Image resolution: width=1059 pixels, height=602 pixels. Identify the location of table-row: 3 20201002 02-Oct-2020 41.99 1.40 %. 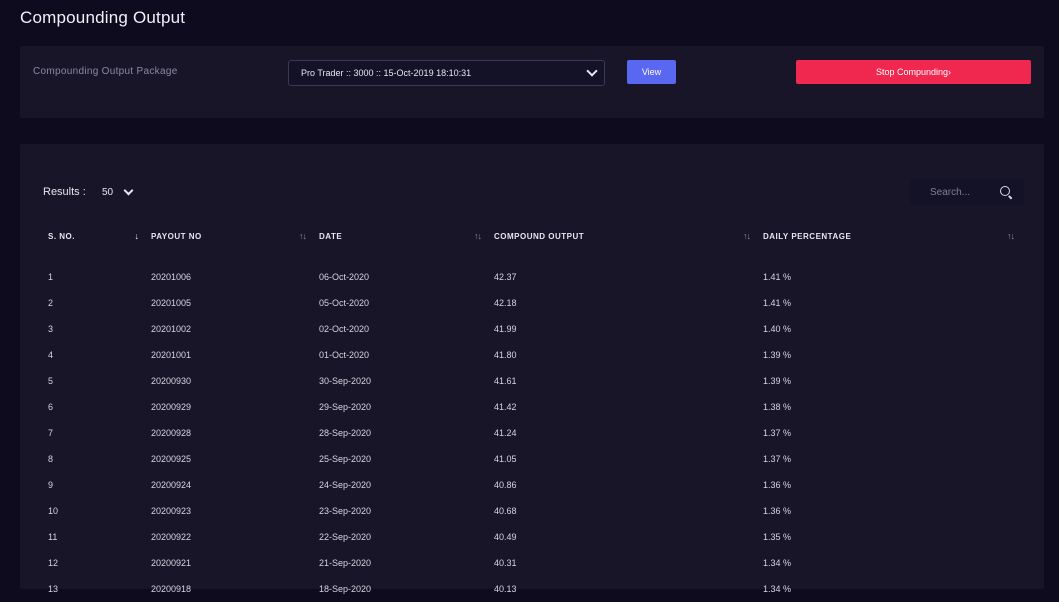
(532, 329).